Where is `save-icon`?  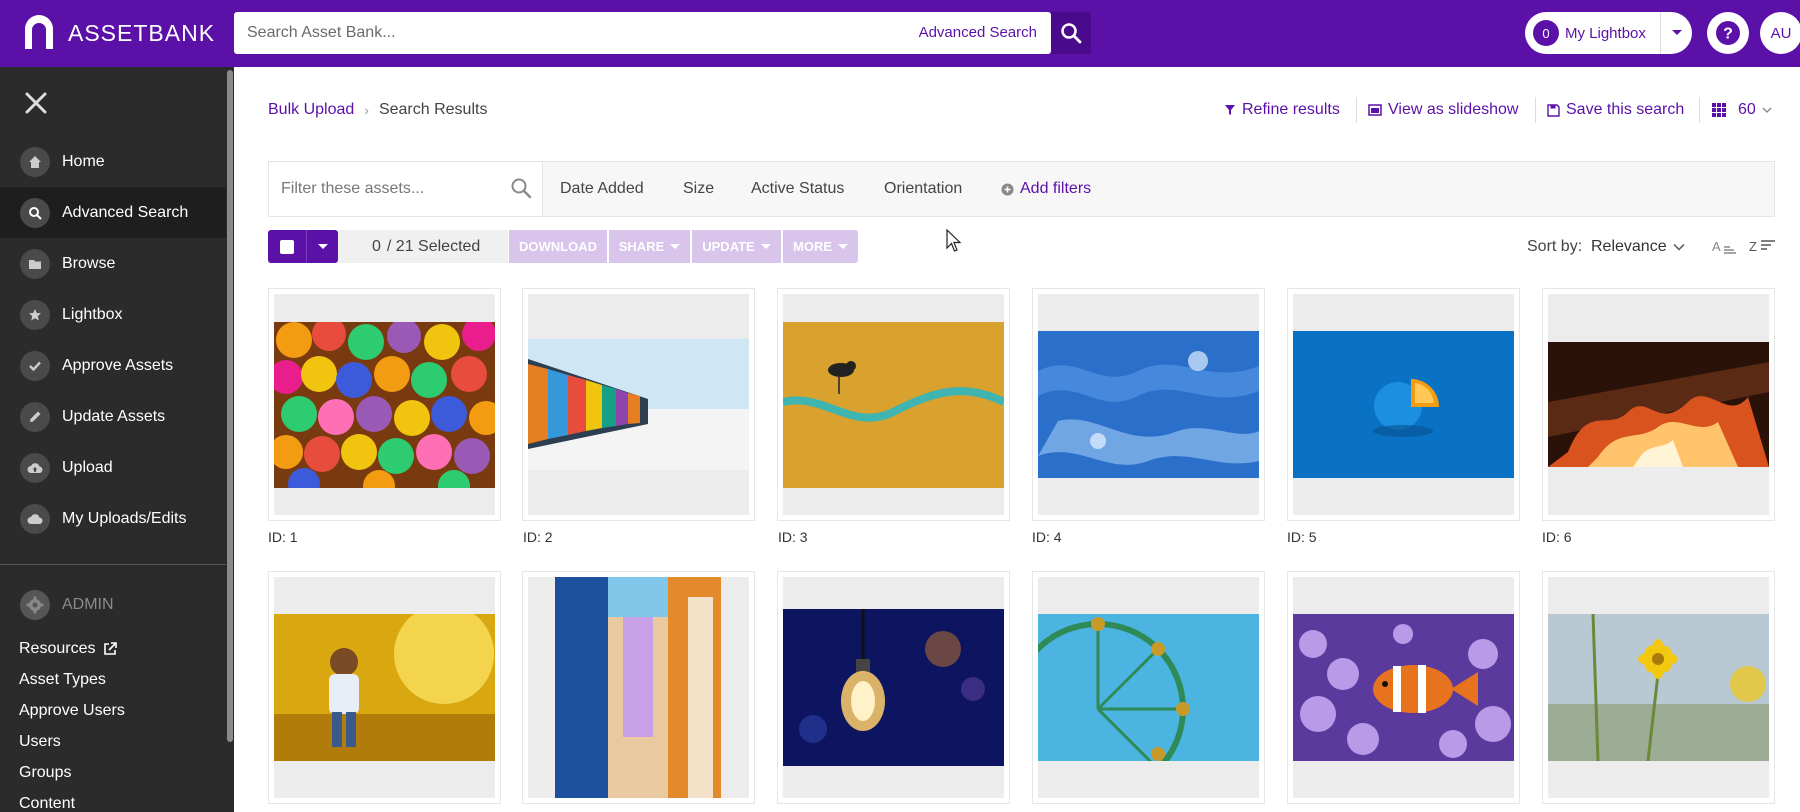 save-icon is located at coordinates (1553, 110).